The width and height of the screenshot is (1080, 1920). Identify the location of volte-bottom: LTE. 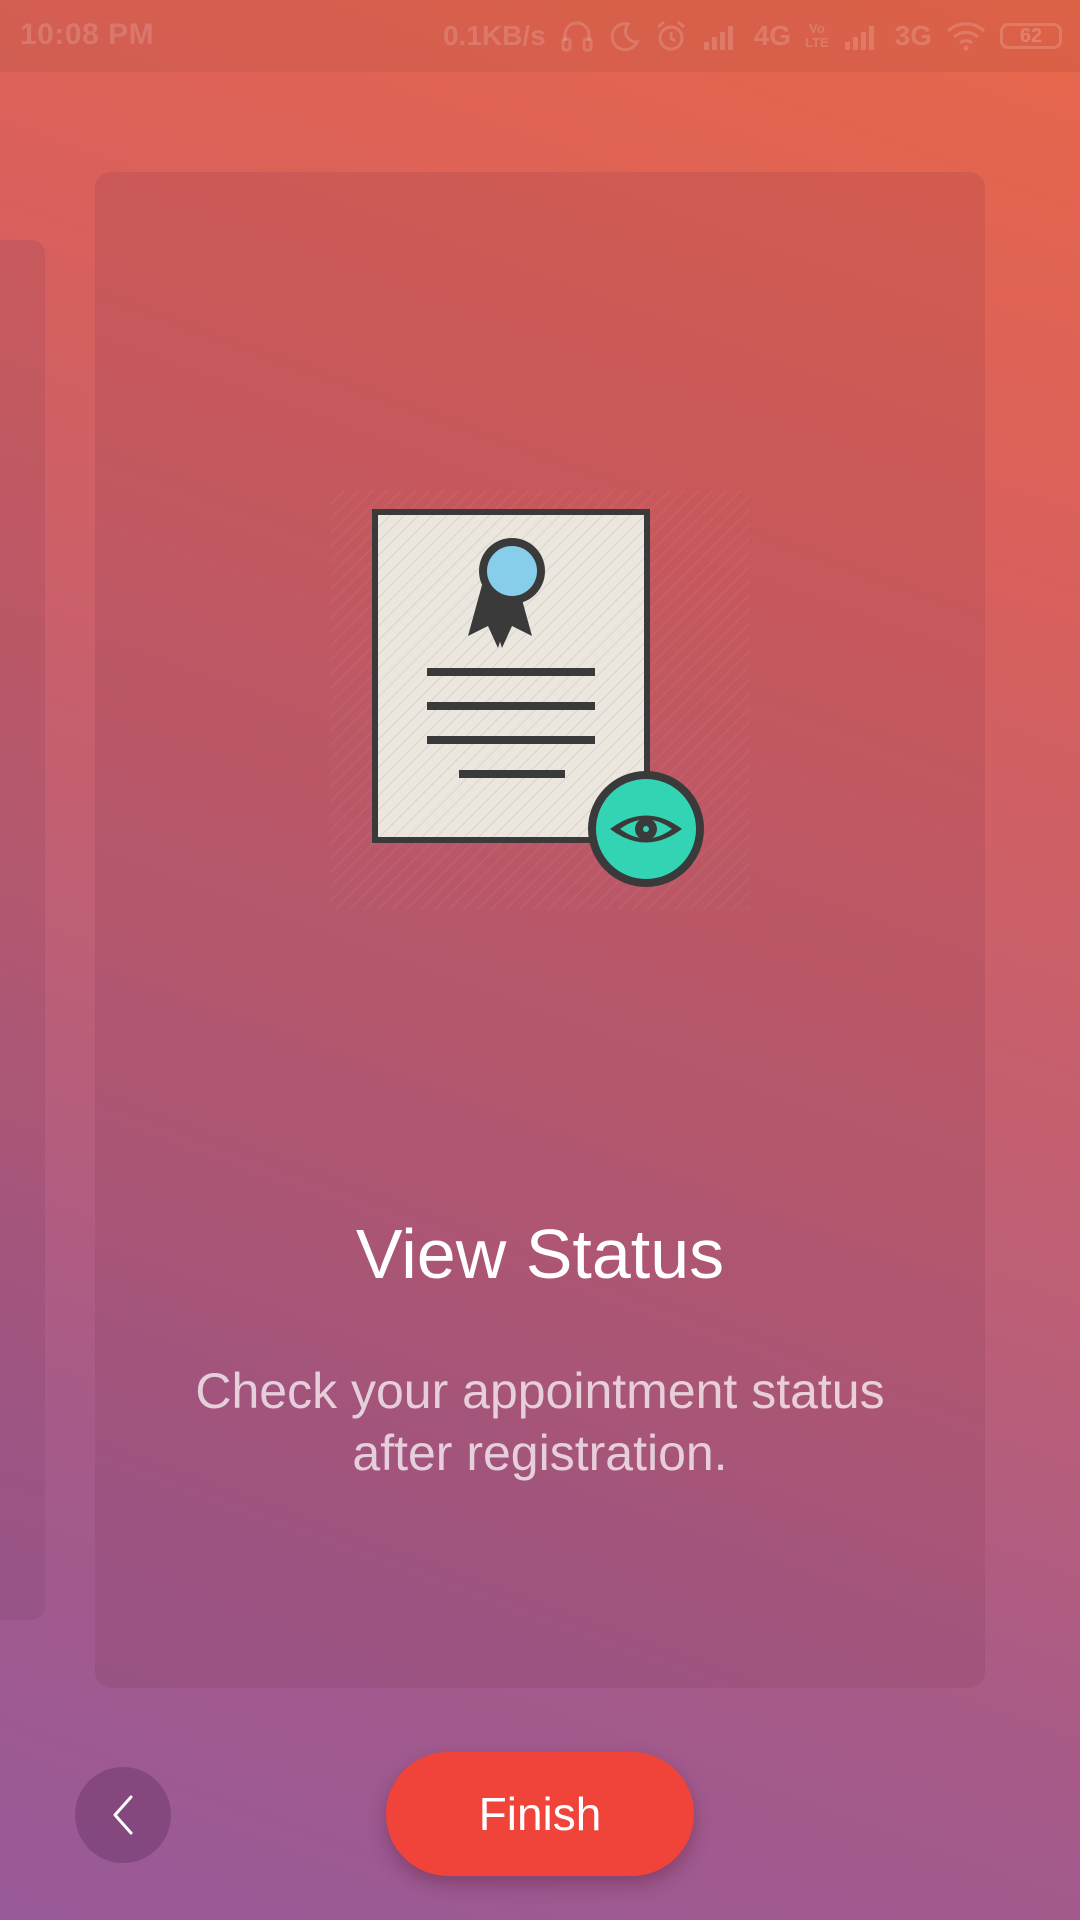
(817, 42).